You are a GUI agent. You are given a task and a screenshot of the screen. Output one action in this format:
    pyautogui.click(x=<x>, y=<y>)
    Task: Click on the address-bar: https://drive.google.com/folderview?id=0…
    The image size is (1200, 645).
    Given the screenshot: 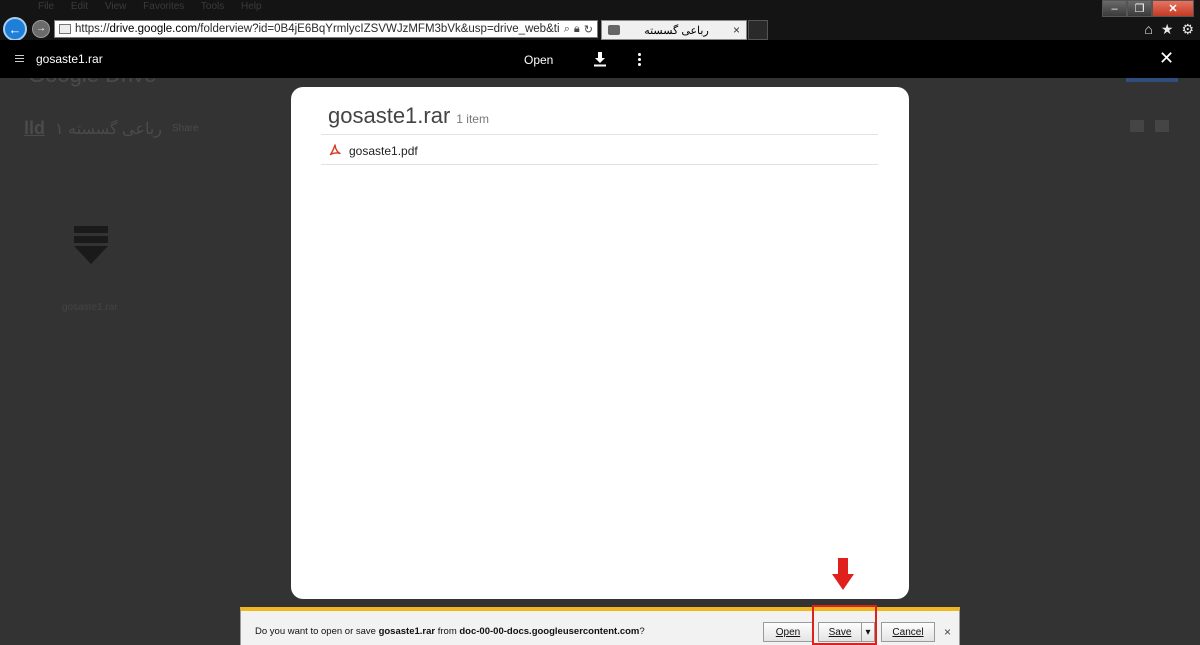 What is the action you would take?
    pyautogui.click(x=326, y=29)
    